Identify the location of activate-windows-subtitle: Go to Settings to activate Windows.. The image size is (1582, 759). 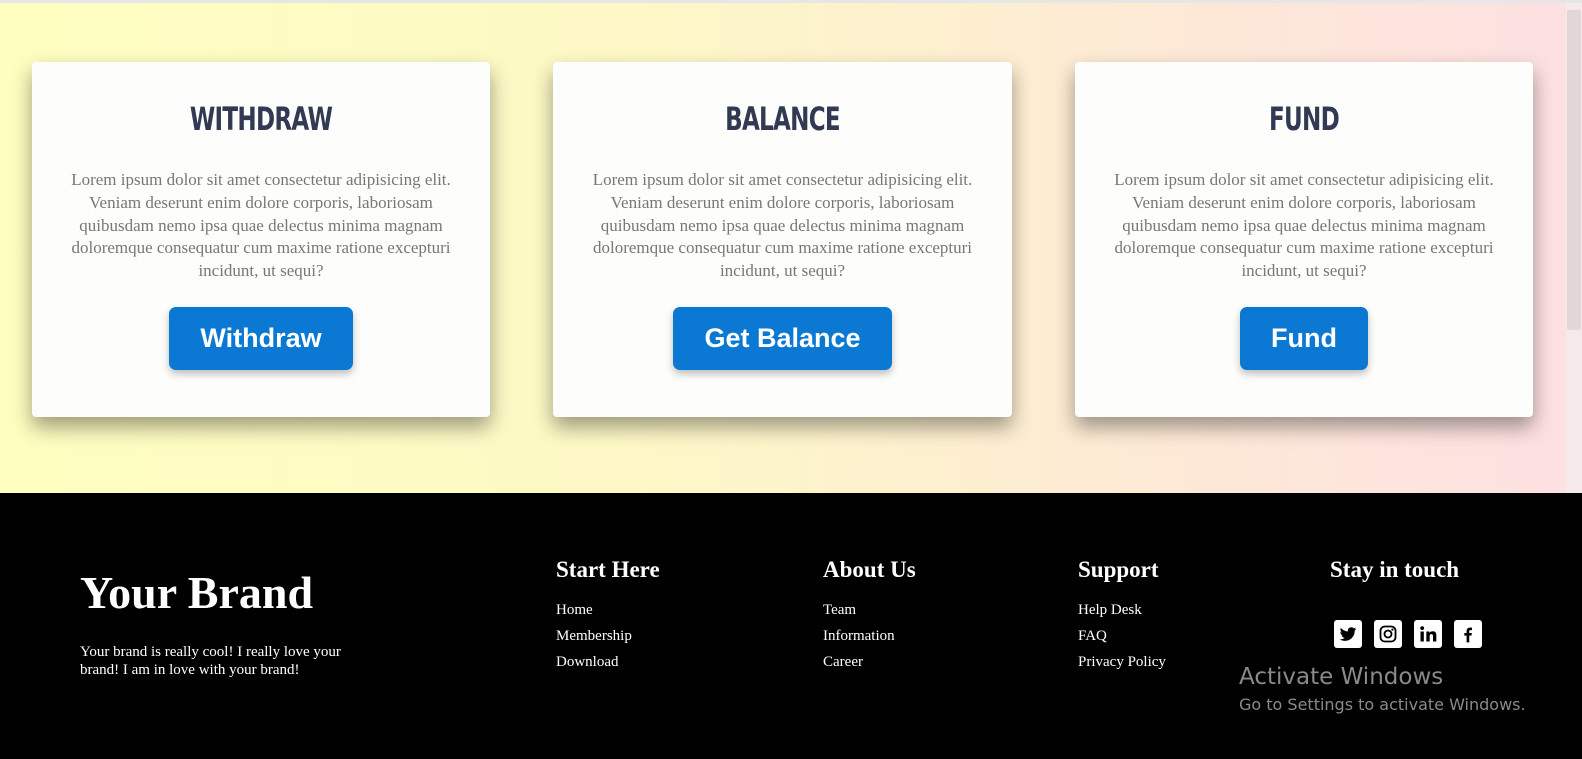
(1382, 704).